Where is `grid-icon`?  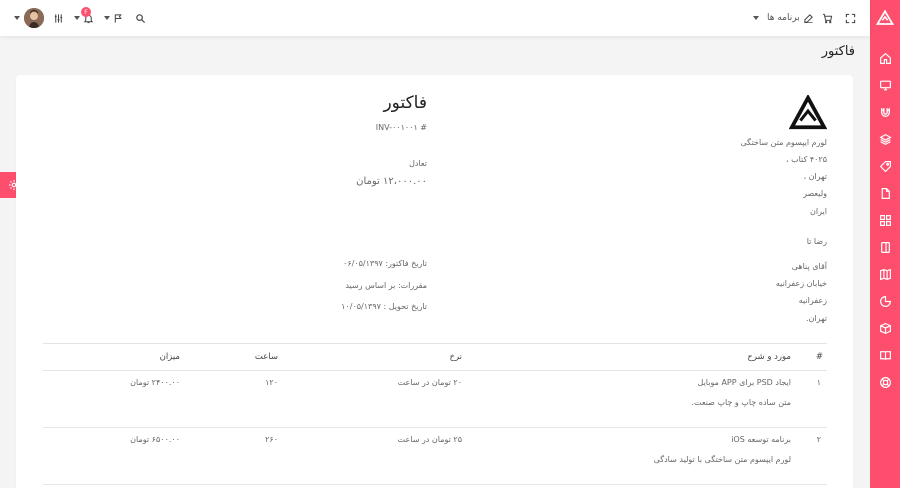
grid-icon is located at coordinates (885, 220).